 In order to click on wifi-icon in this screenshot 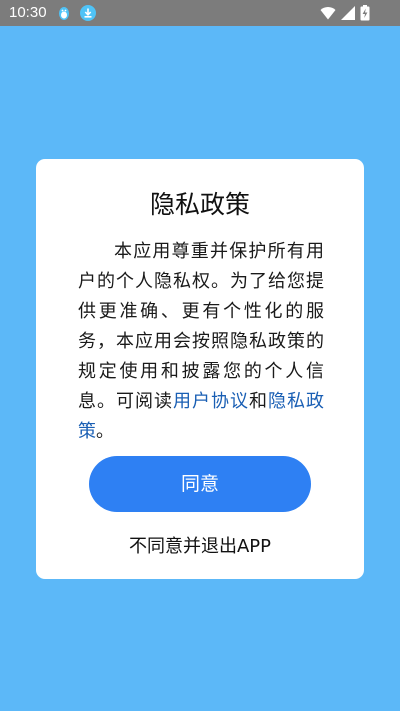, I will do `click(328, 13)`.